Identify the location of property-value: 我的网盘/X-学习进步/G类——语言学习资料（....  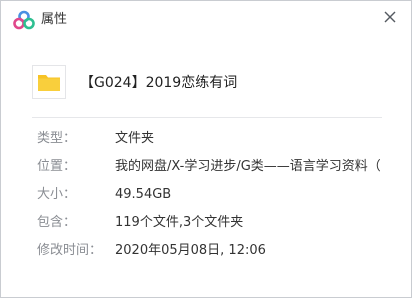
(247, 166).